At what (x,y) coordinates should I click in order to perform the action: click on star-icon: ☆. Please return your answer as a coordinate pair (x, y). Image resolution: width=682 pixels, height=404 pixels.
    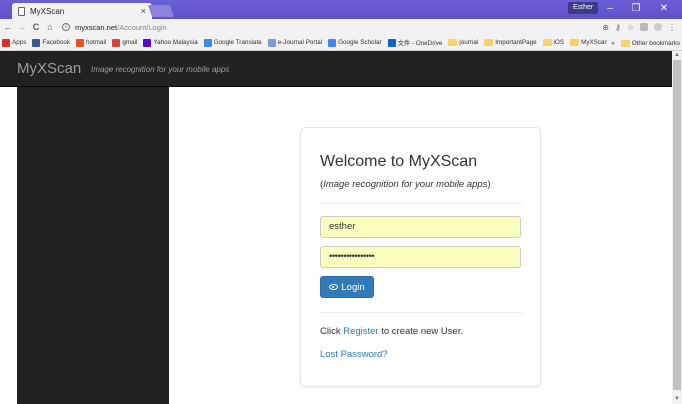
    Looking at the image, I should click on (630, 27).